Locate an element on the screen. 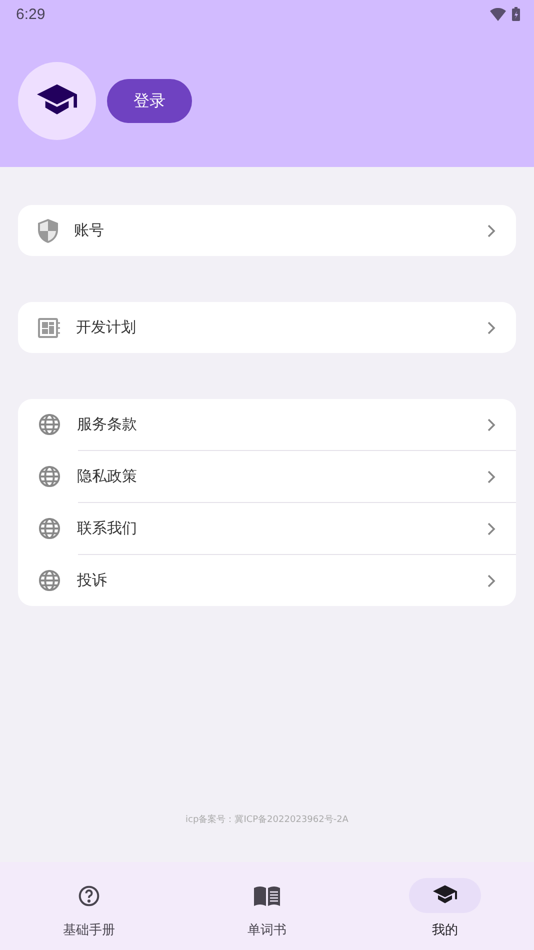 The height and width of the screenshot is (950, 534). shield-icon is located at coordinates (48, 230).